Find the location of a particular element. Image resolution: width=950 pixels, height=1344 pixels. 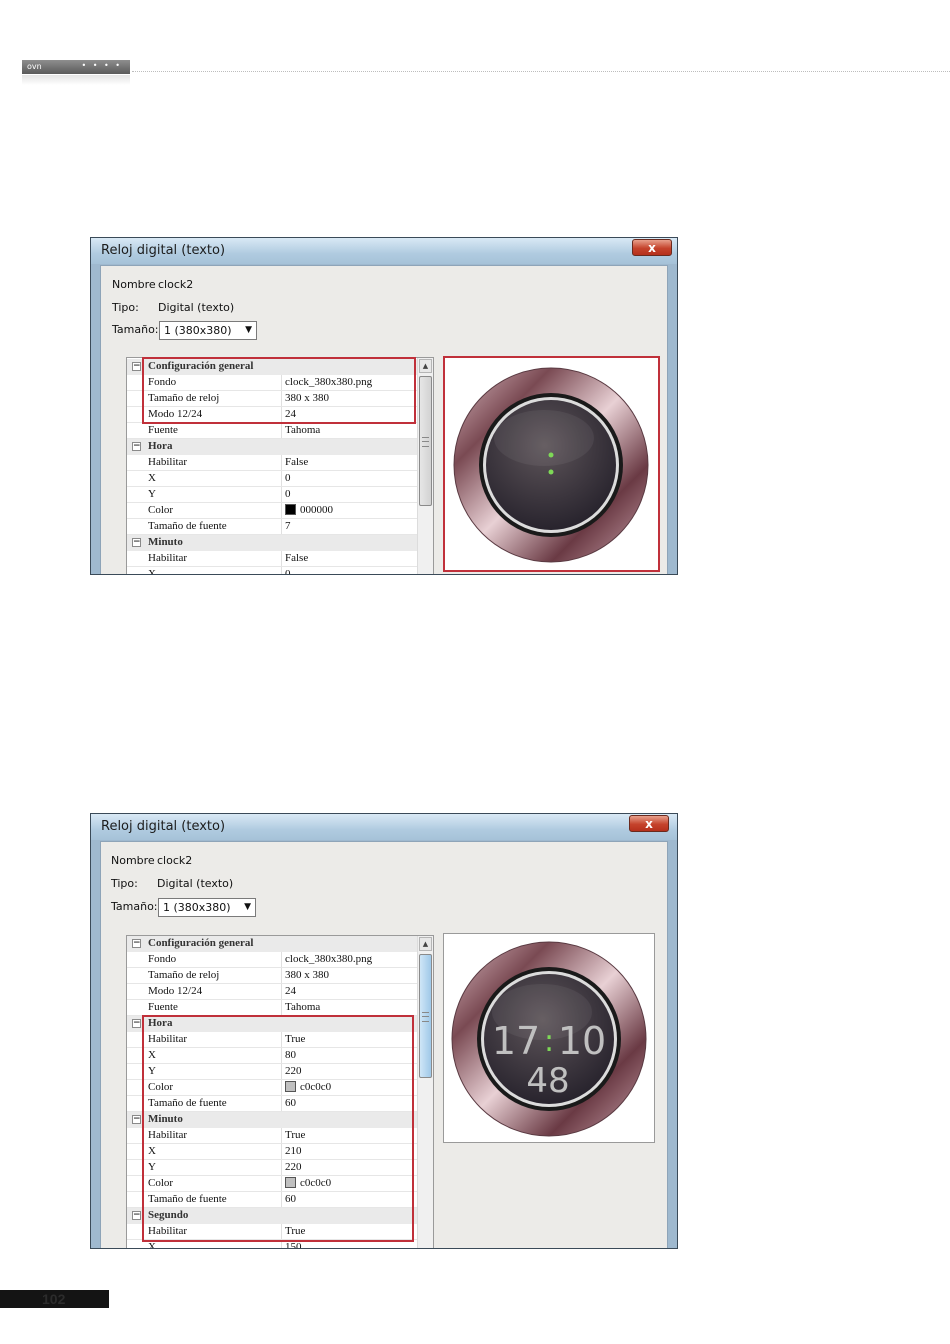

prop-row-hora-color: Color c0c0c0 is located at coordinates (272, 1088).